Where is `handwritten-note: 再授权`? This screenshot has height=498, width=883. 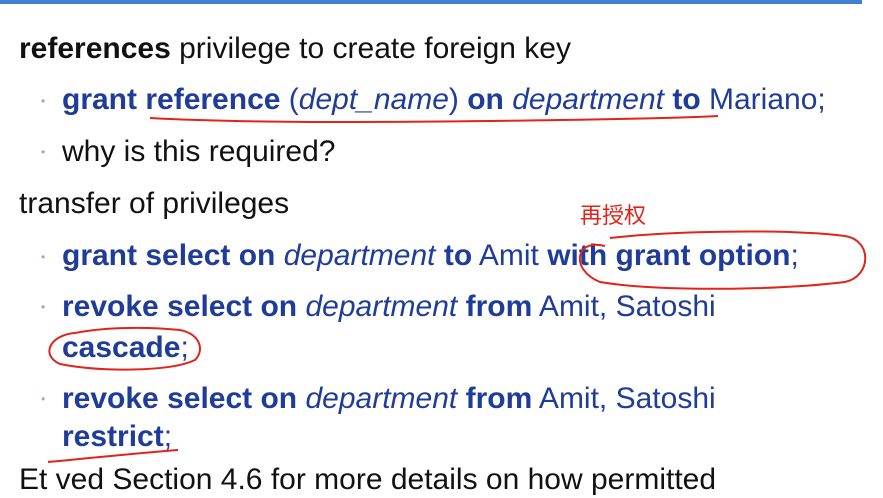
handwritten-note: 再授权 is located at coordinates (613, 216).